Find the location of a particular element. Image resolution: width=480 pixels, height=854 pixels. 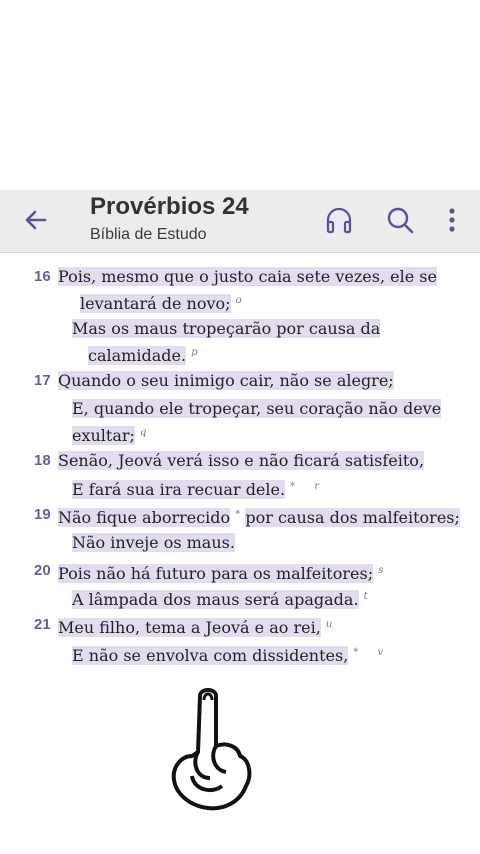

search-button is located at coordinates (400, 220).